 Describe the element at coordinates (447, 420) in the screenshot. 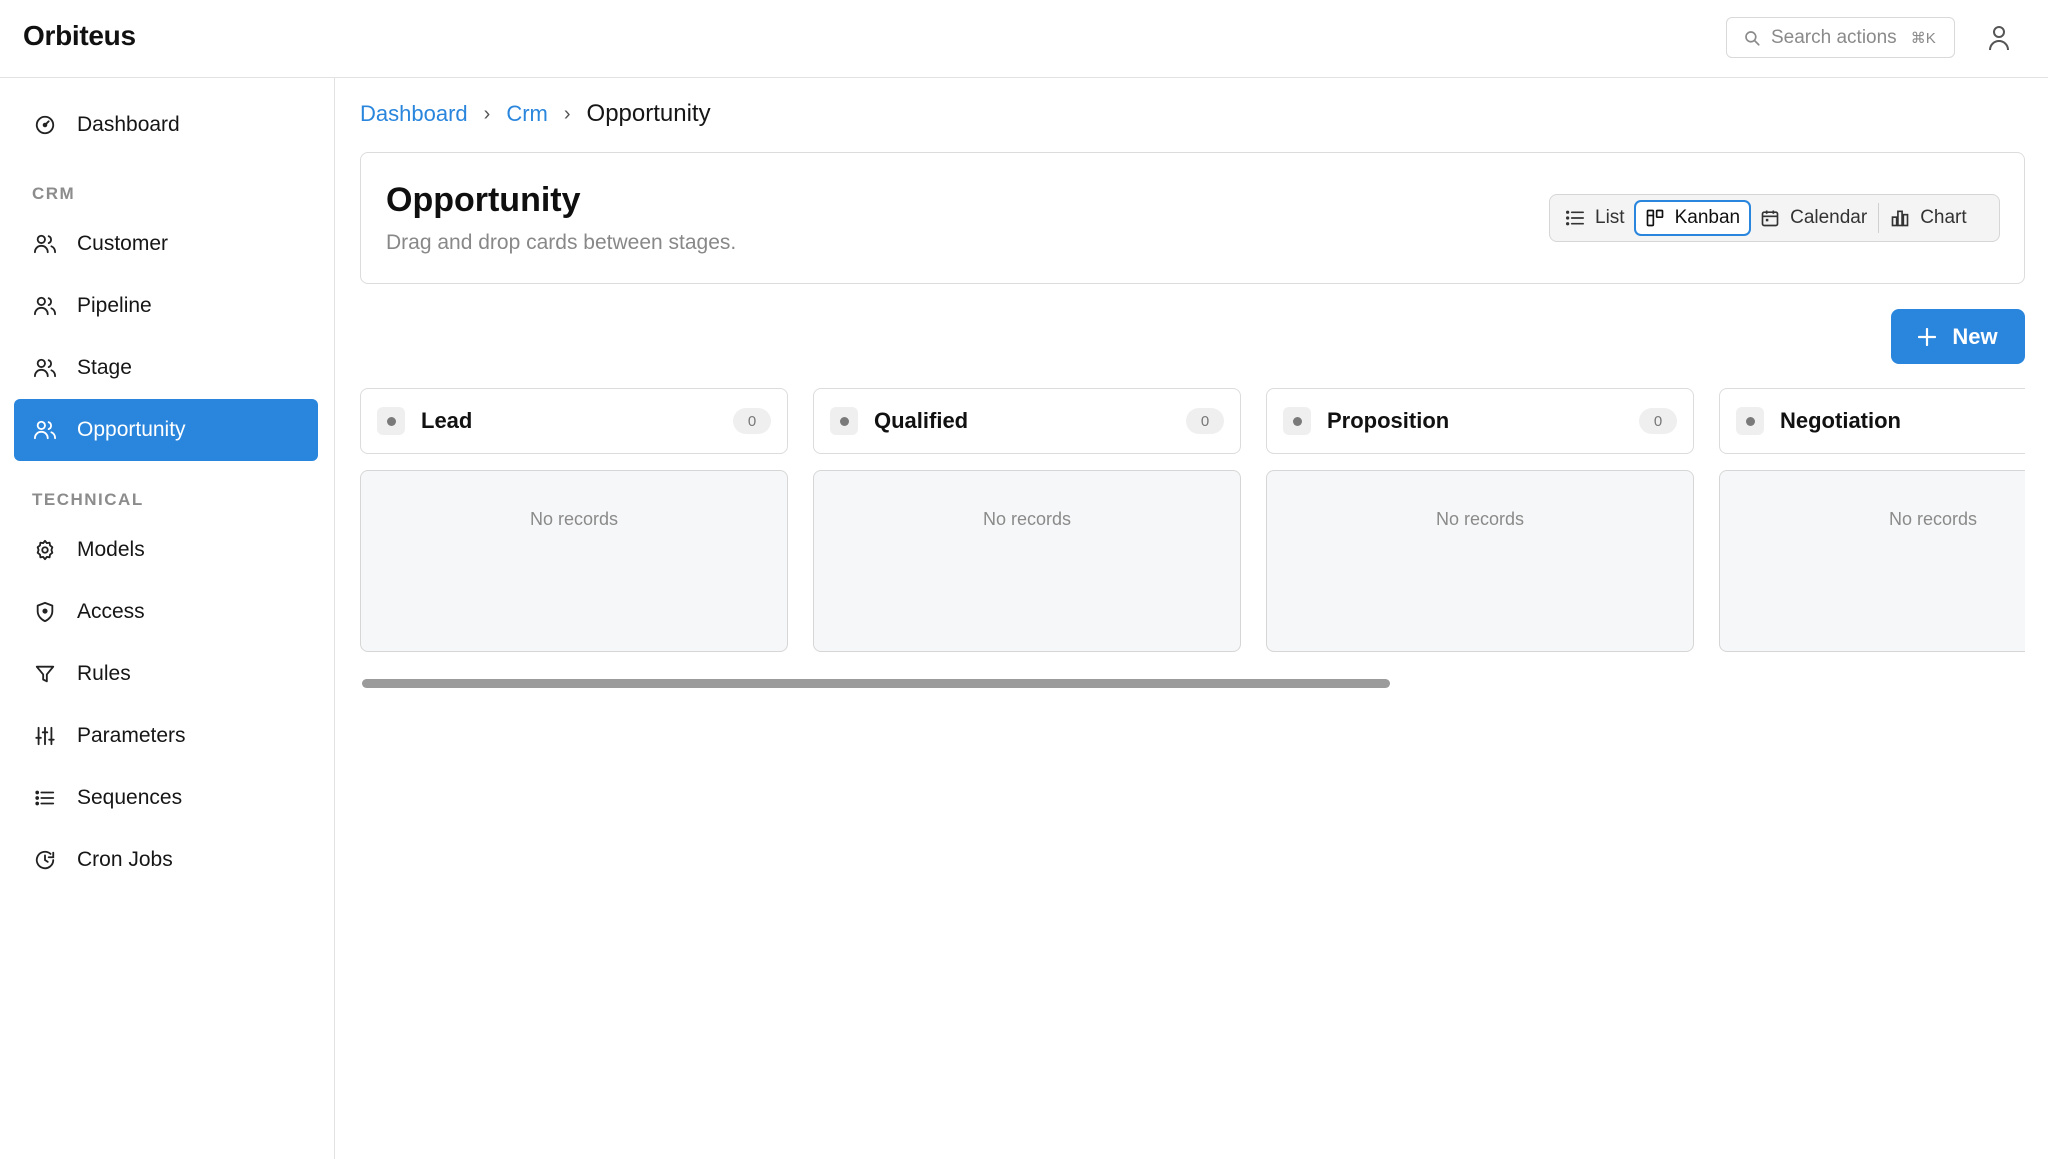

I see `kanban-column-title: Lead` at that location.